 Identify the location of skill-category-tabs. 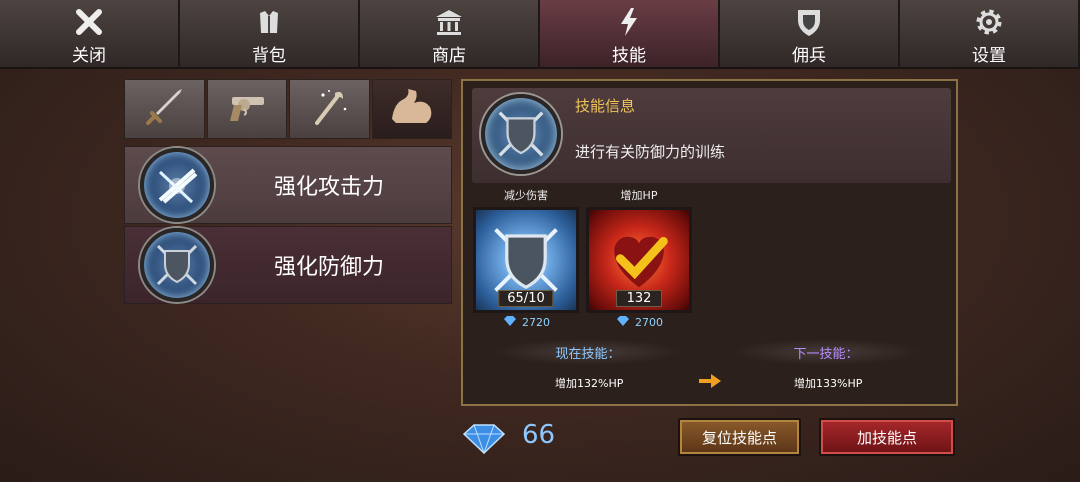
(288, 109).